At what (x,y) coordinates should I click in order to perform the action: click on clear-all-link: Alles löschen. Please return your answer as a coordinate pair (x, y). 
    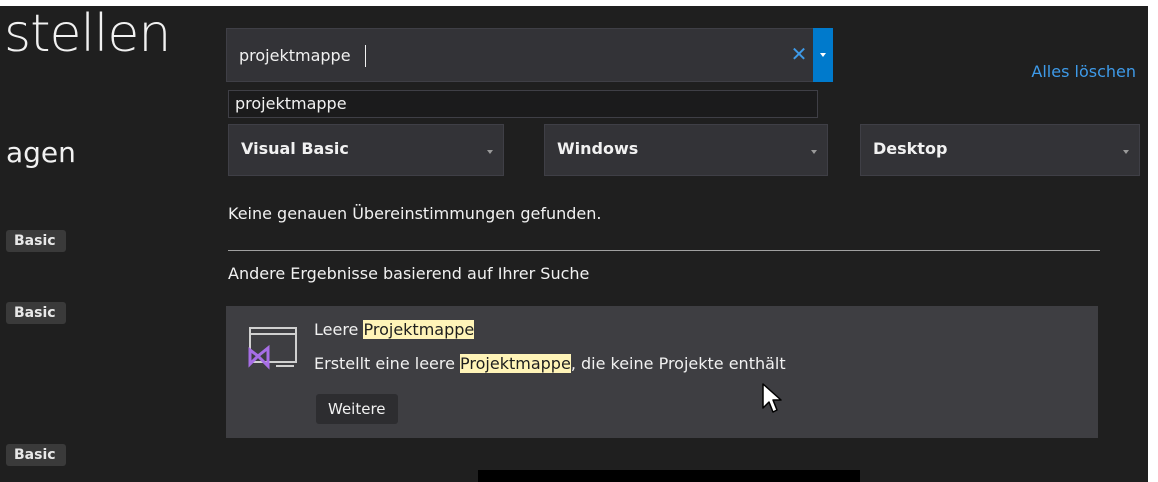
    Looking at the image, I should click on (1083, 71).